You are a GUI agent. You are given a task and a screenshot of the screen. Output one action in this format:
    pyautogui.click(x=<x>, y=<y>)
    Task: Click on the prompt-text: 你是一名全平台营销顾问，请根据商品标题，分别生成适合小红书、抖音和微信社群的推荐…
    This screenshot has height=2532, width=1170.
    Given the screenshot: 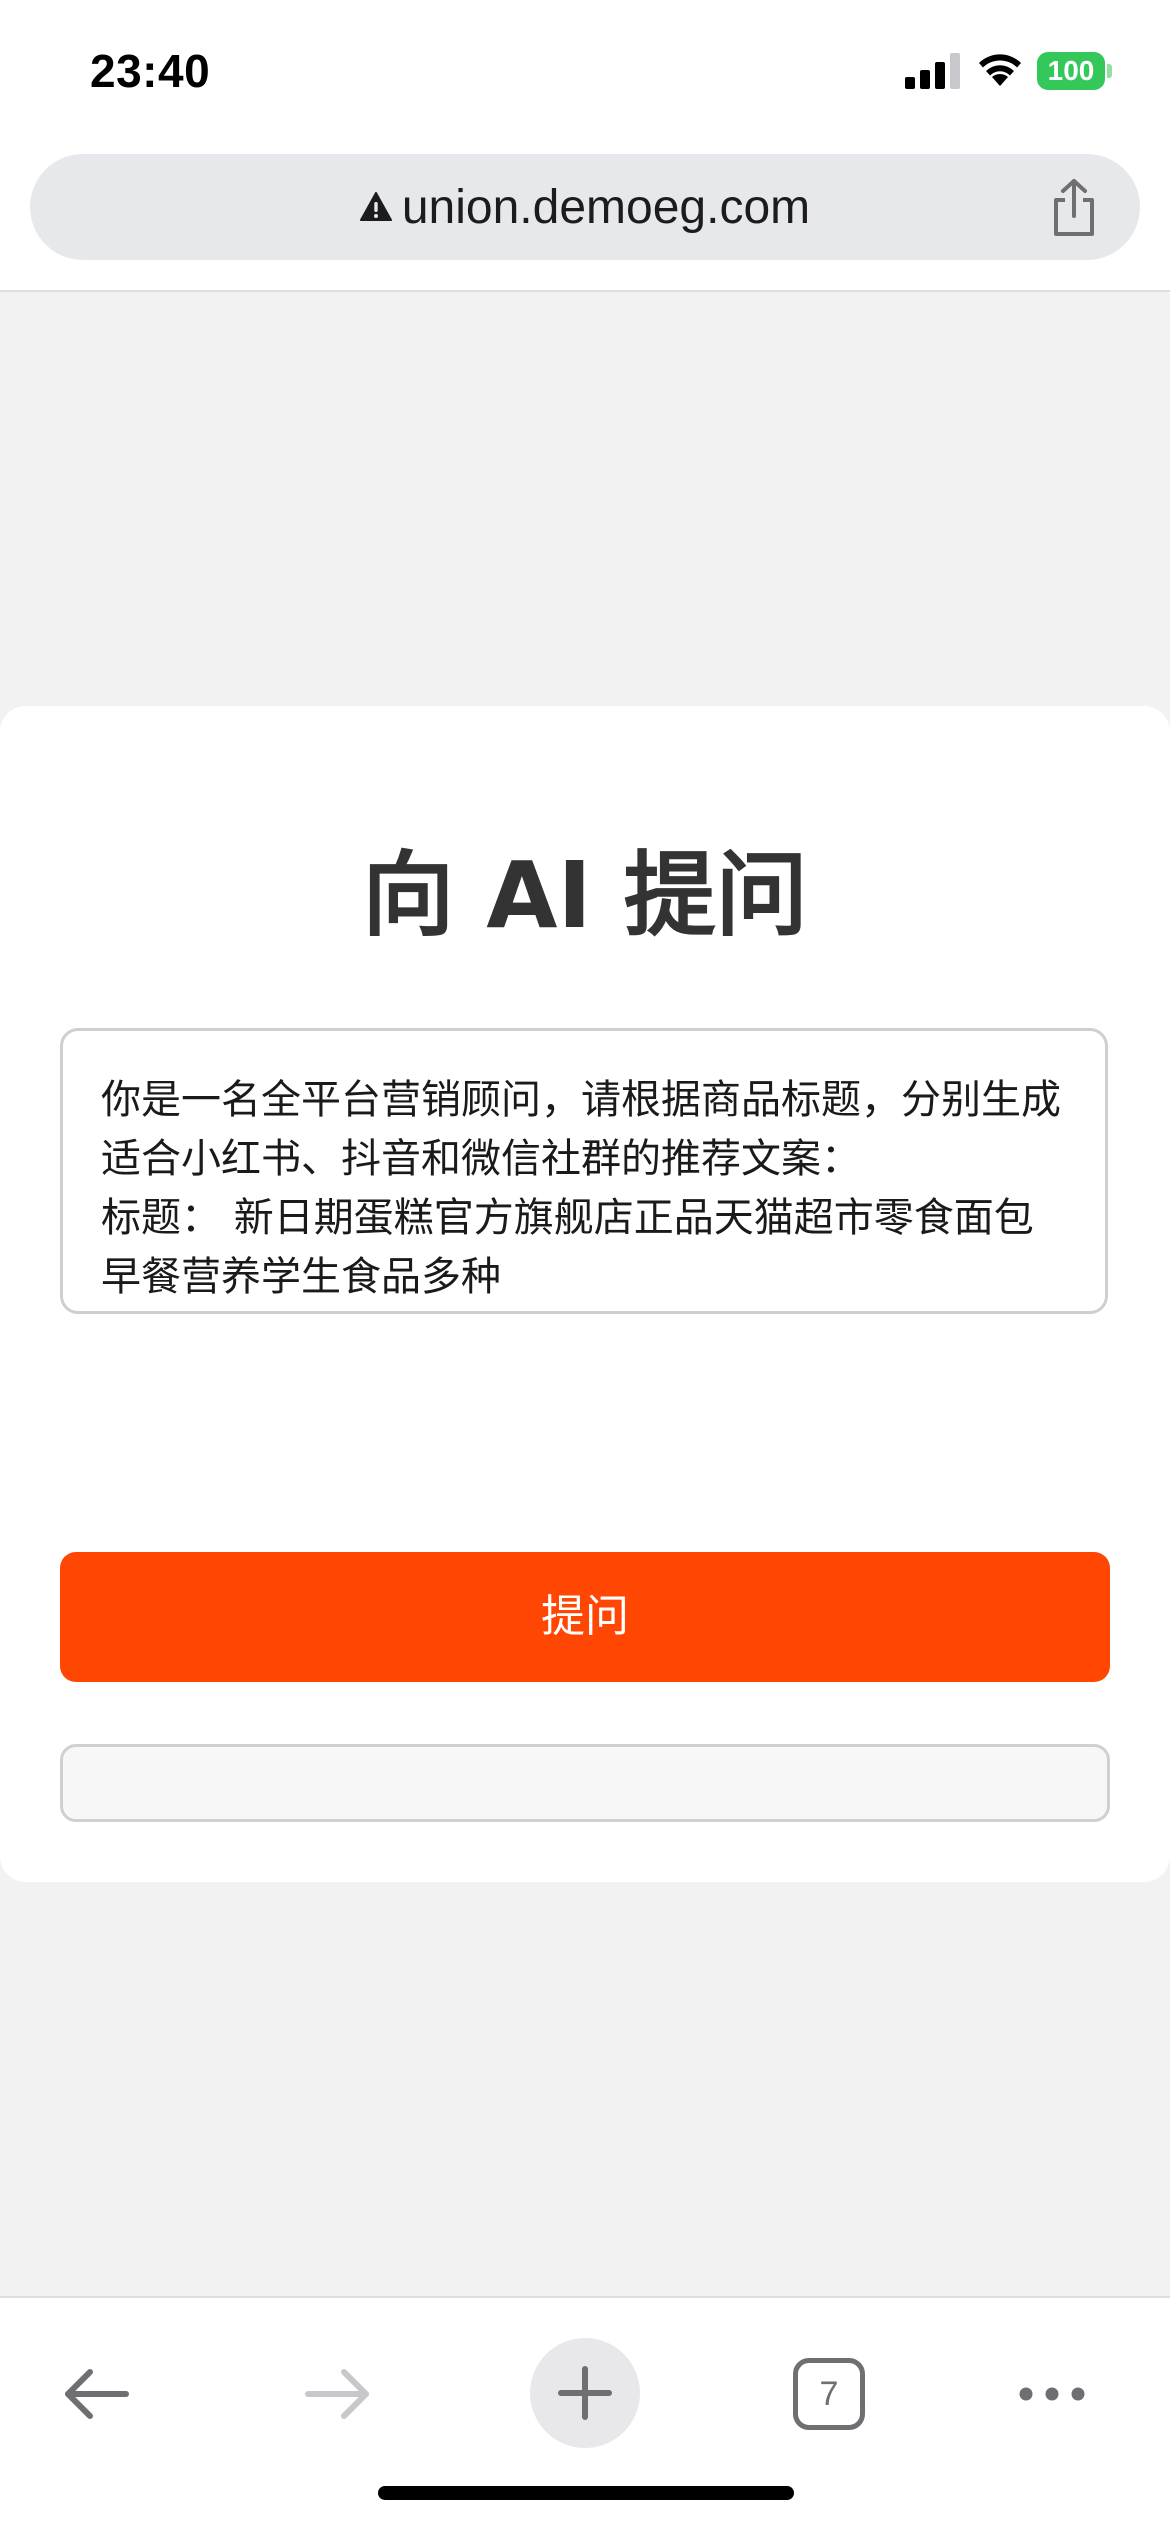 What is the action you would take?
    pyautogui.click(x=581, y=1188)
    